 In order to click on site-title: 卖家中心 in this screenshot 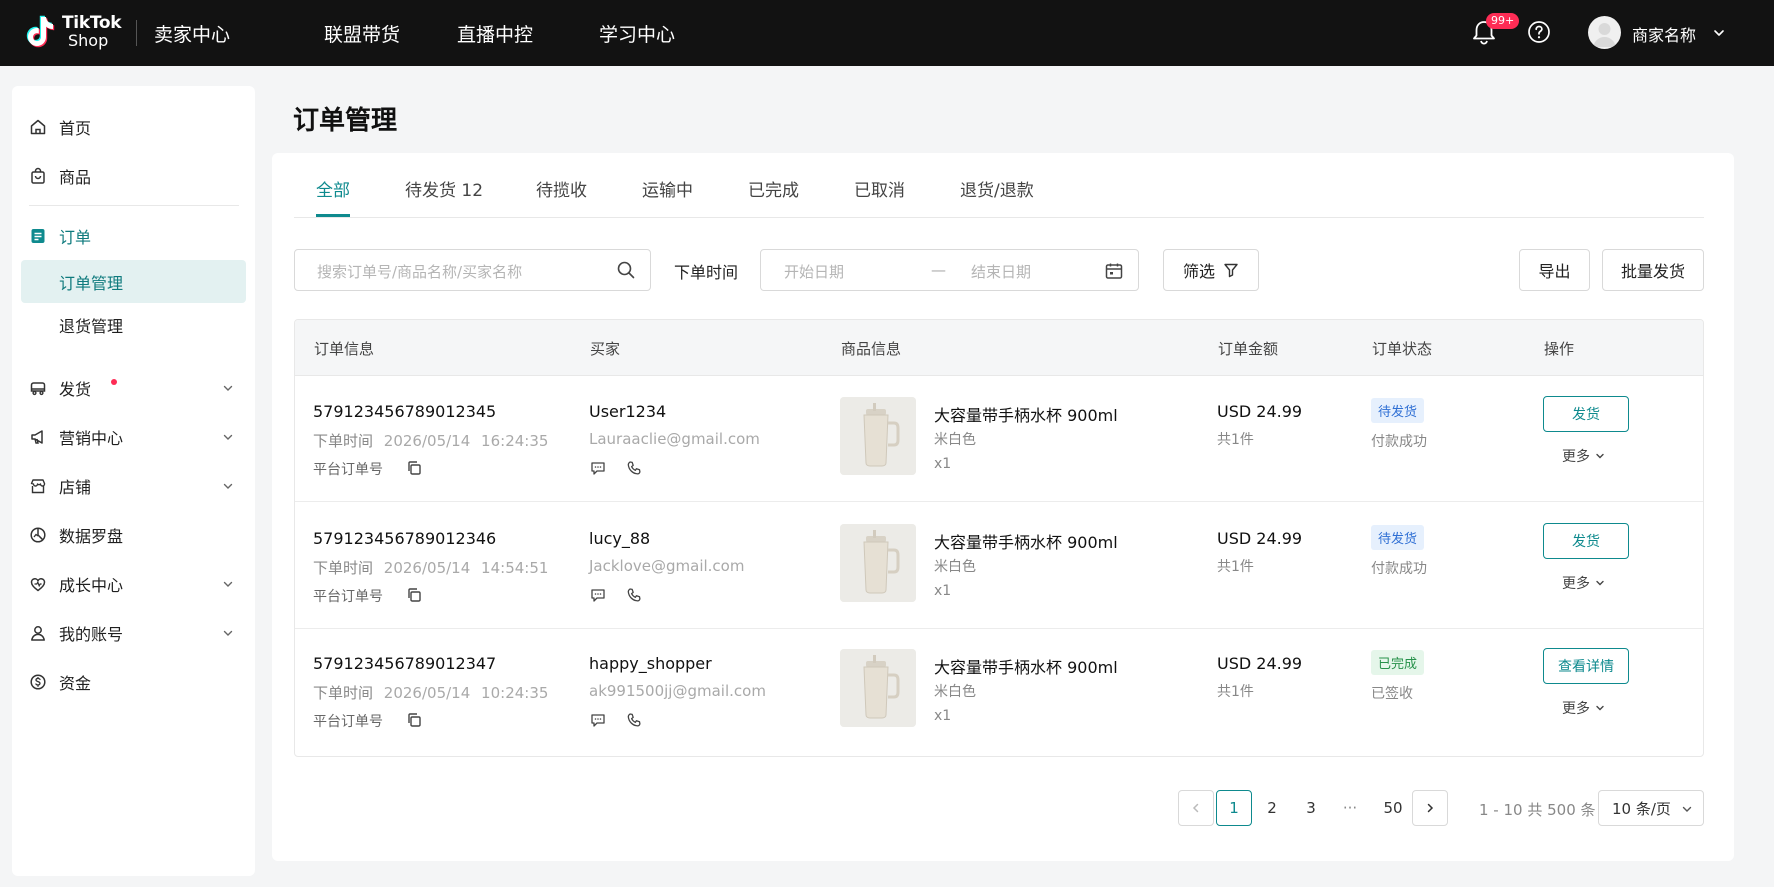, I will do `click(192, 33)`.